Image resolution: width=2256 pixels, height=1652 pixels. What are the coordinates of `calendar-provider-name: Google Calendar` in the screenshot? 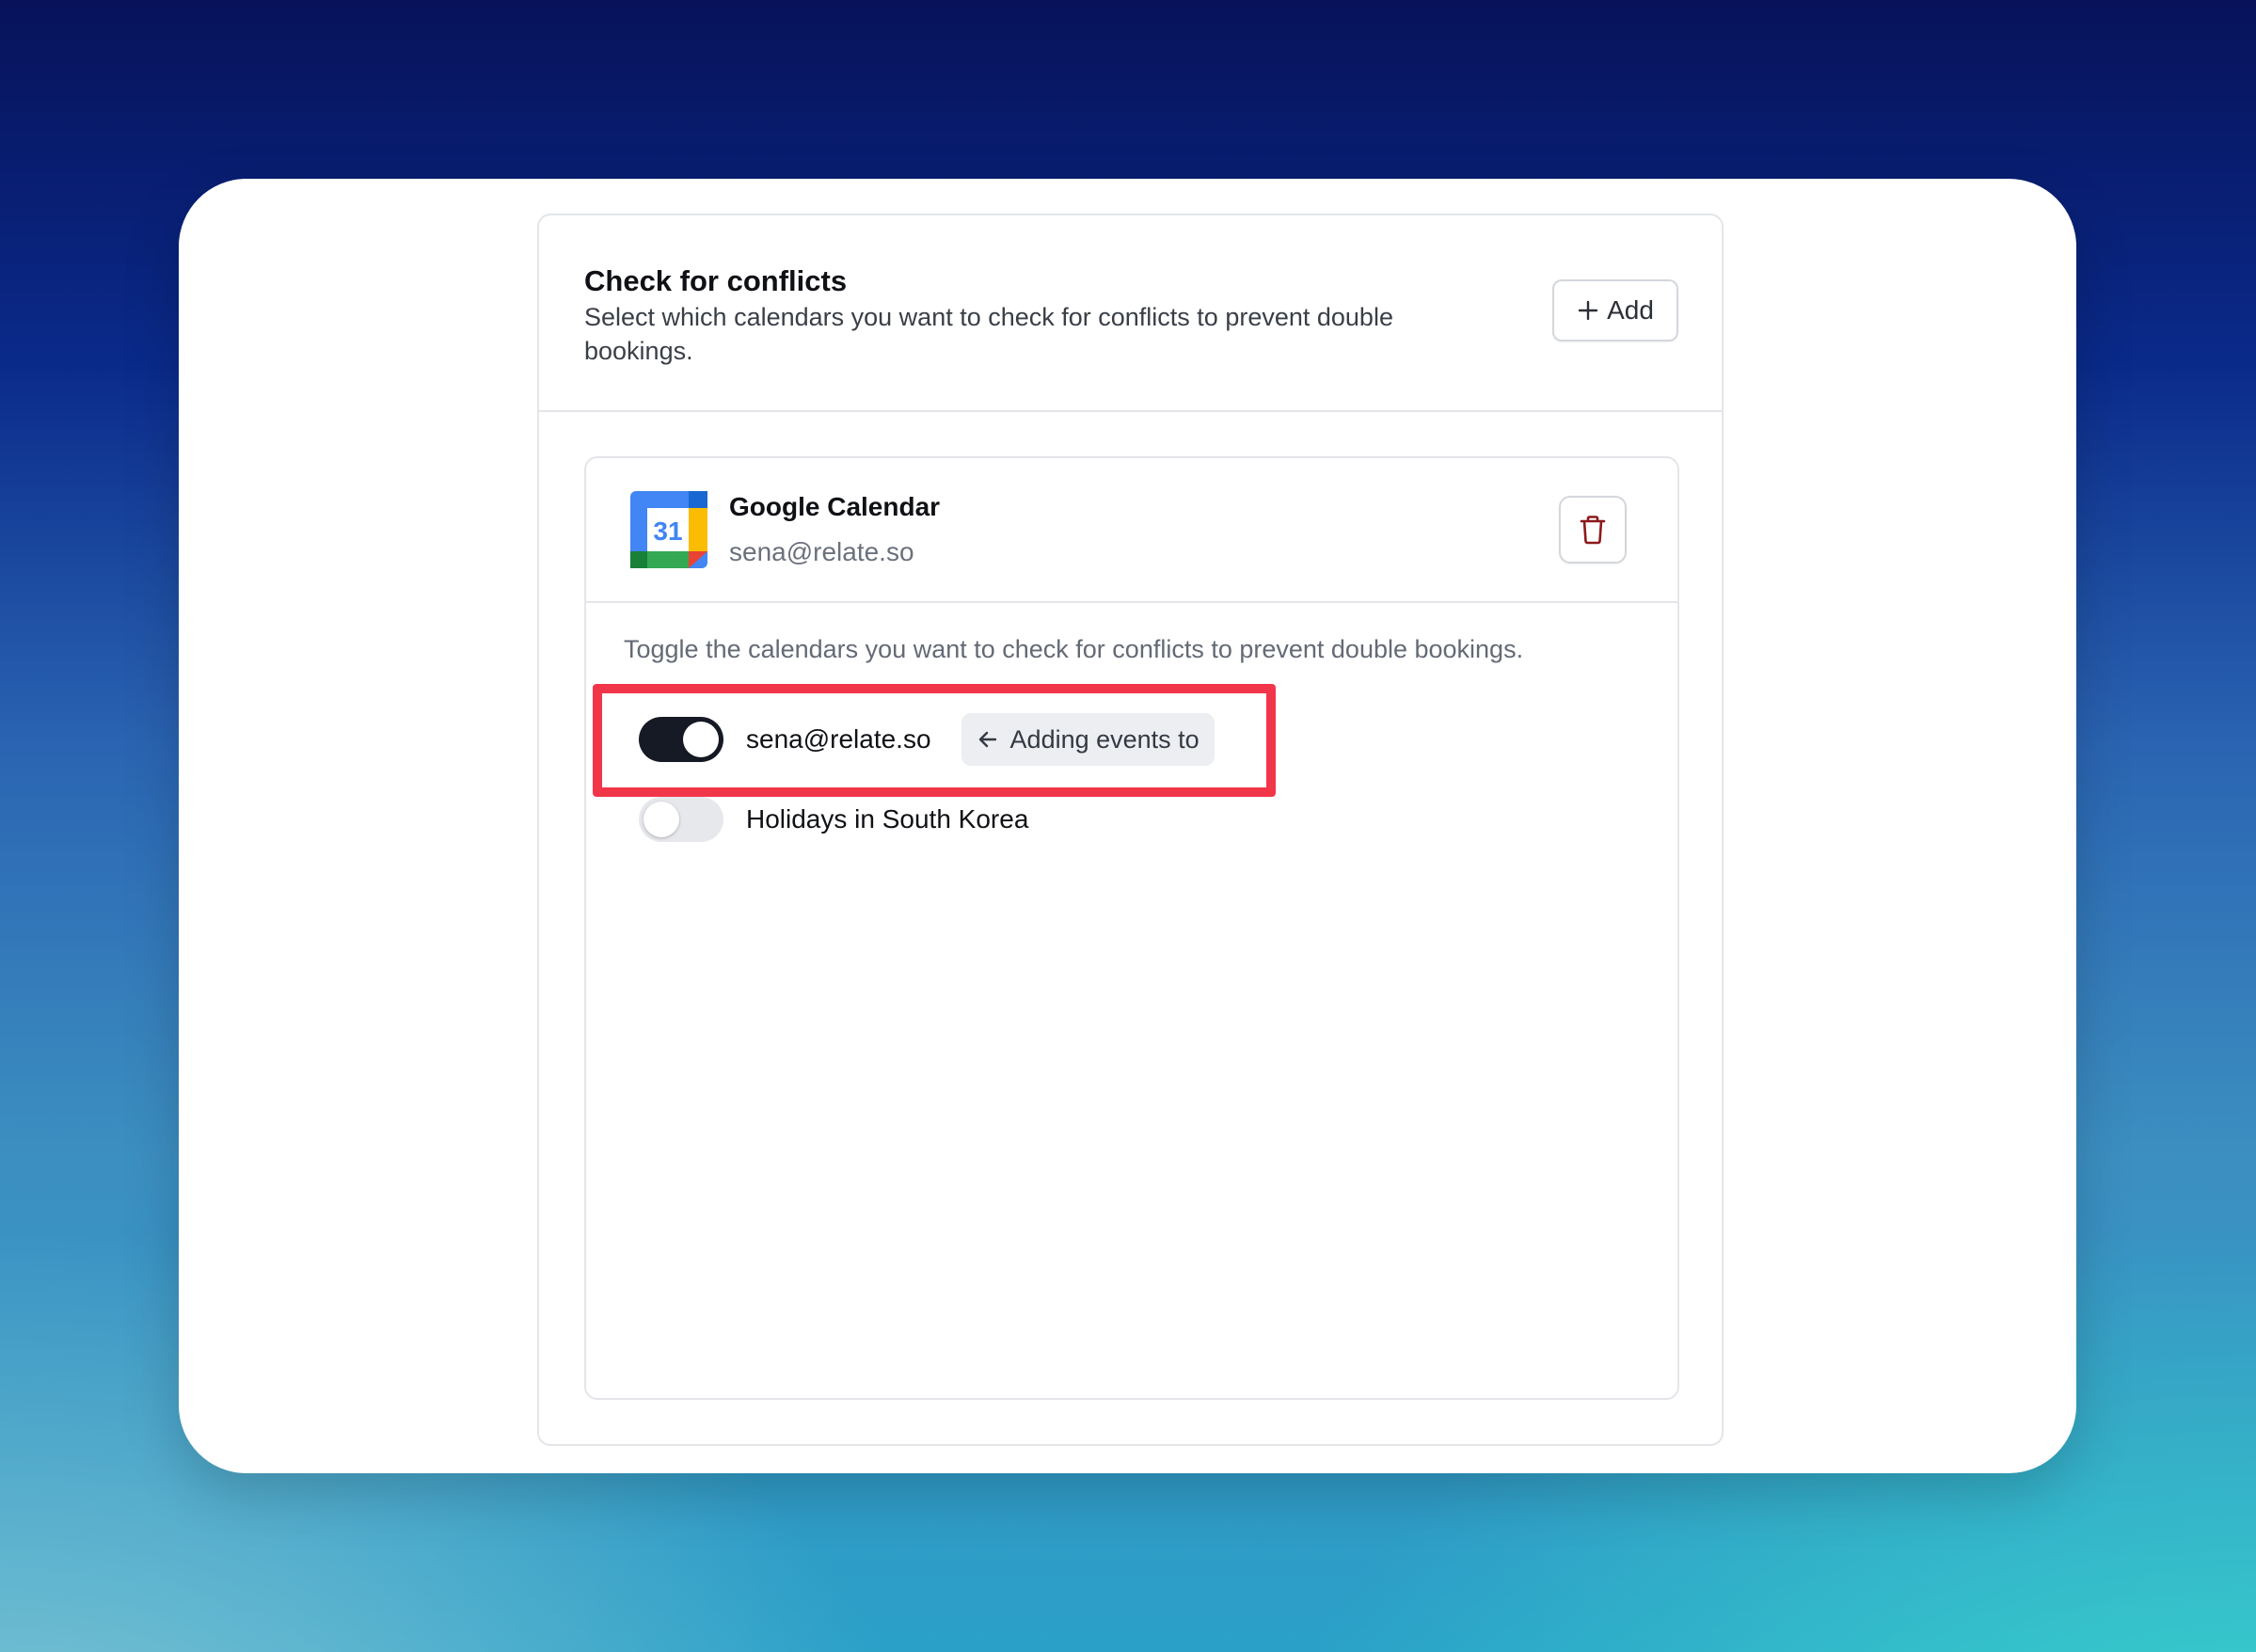 It's located at (835, 506).